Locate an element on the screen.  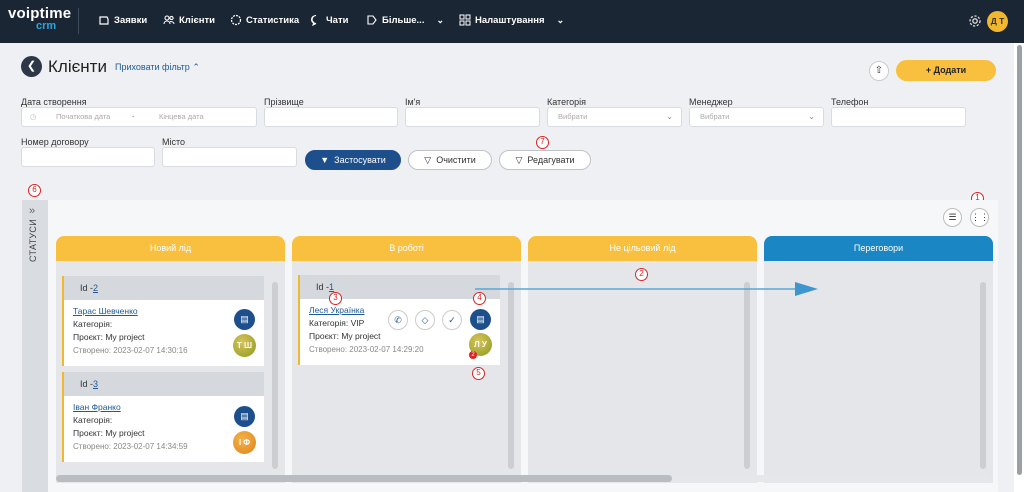
list-icon: ☰ is located at coordinates (952, 217).